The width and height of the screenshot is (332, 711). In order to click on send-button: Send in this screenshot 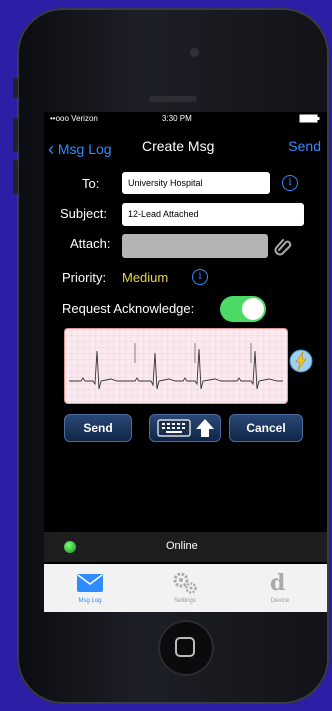, I will do `click(98, 428)`.